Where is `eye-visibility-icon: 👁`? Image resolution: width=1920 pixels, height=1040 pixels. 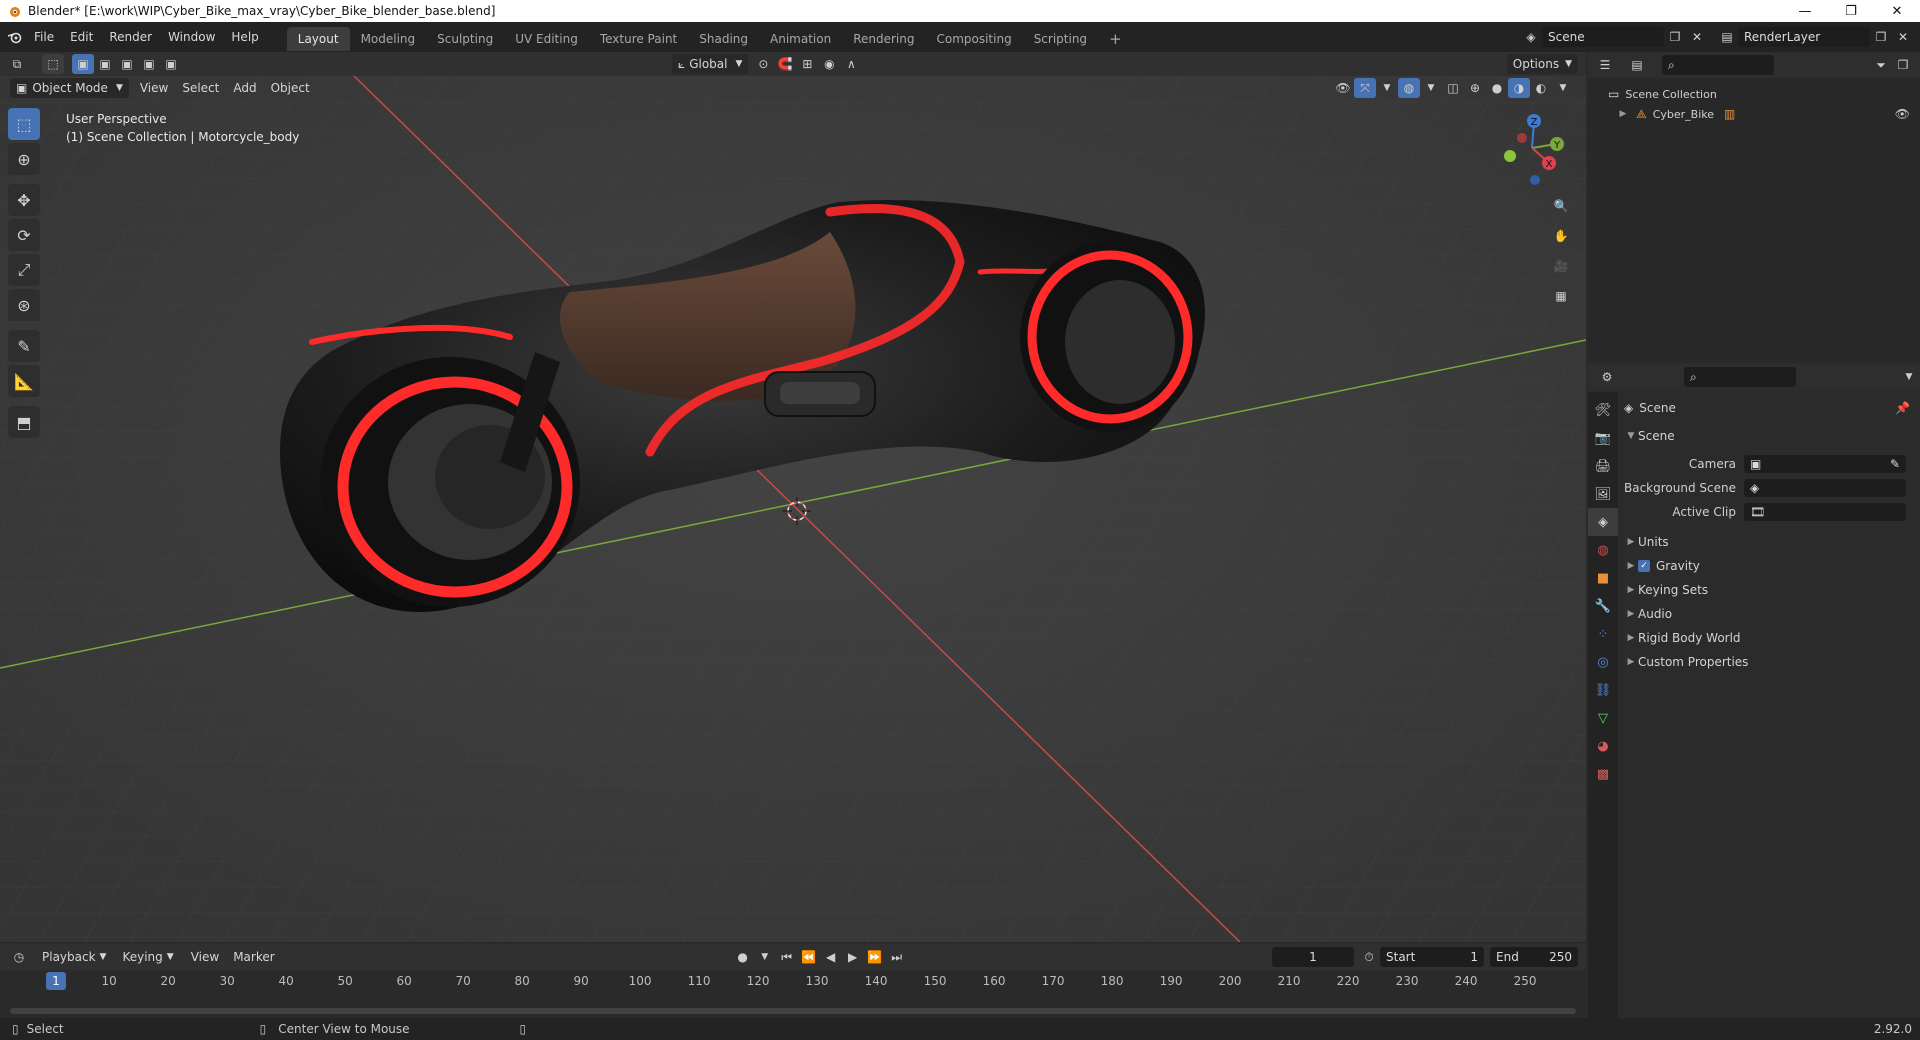 eye-visibility-icon: 👁 is located at coordinates (1902, 114).